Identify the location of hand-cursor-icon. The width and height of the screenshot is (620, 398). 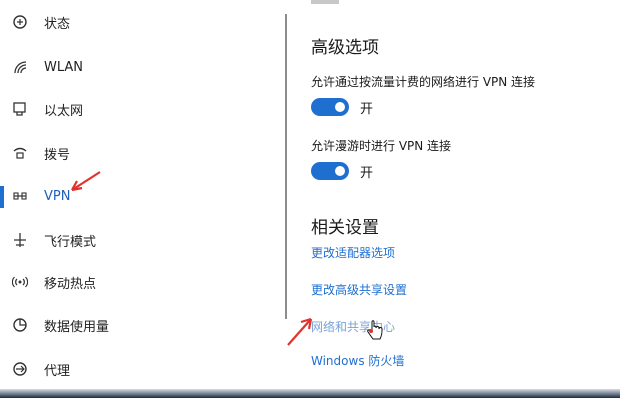
(375, 330).